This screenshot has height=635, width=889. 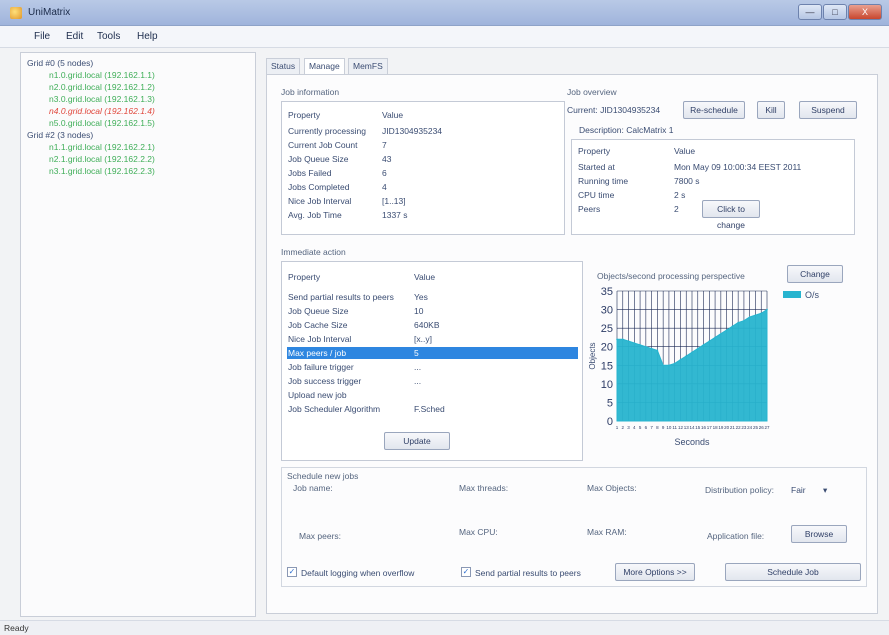 I want to click on tab-memfs: MemFS, so click(x=368, y=66).